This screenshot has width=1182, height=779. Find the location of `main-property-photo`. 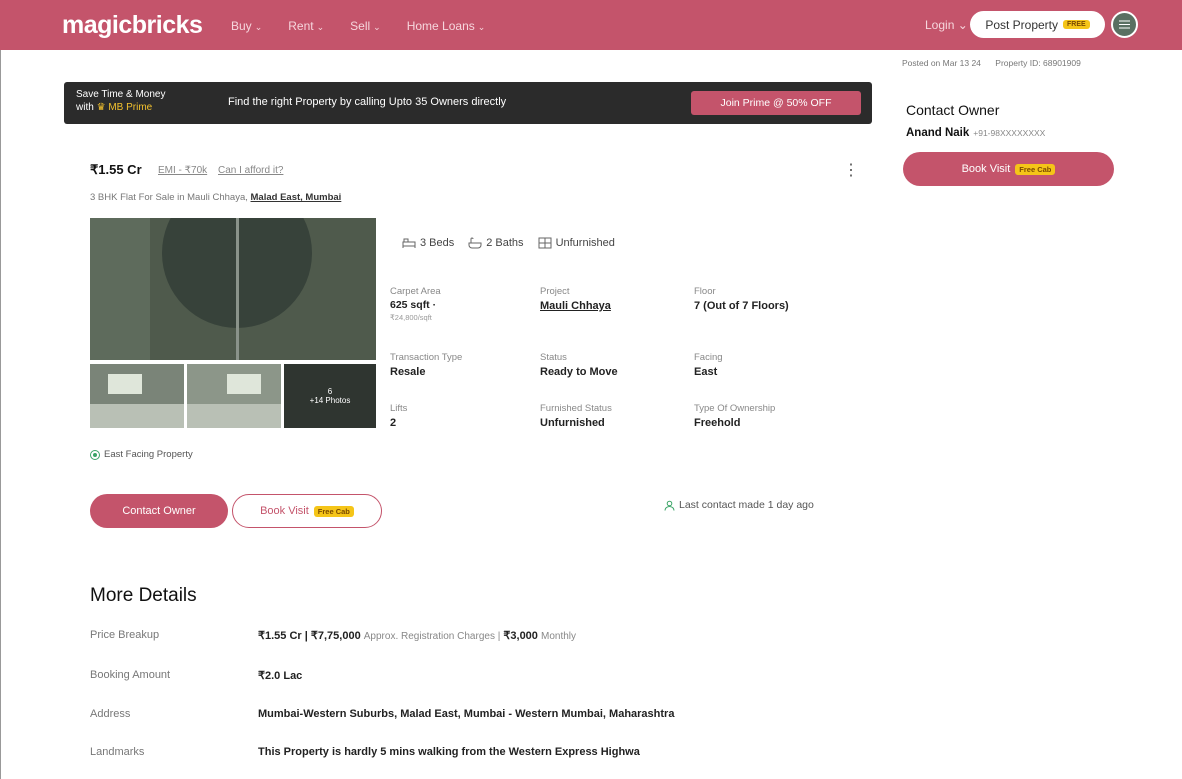

main-property-photo is located at coordinates (233, 289).